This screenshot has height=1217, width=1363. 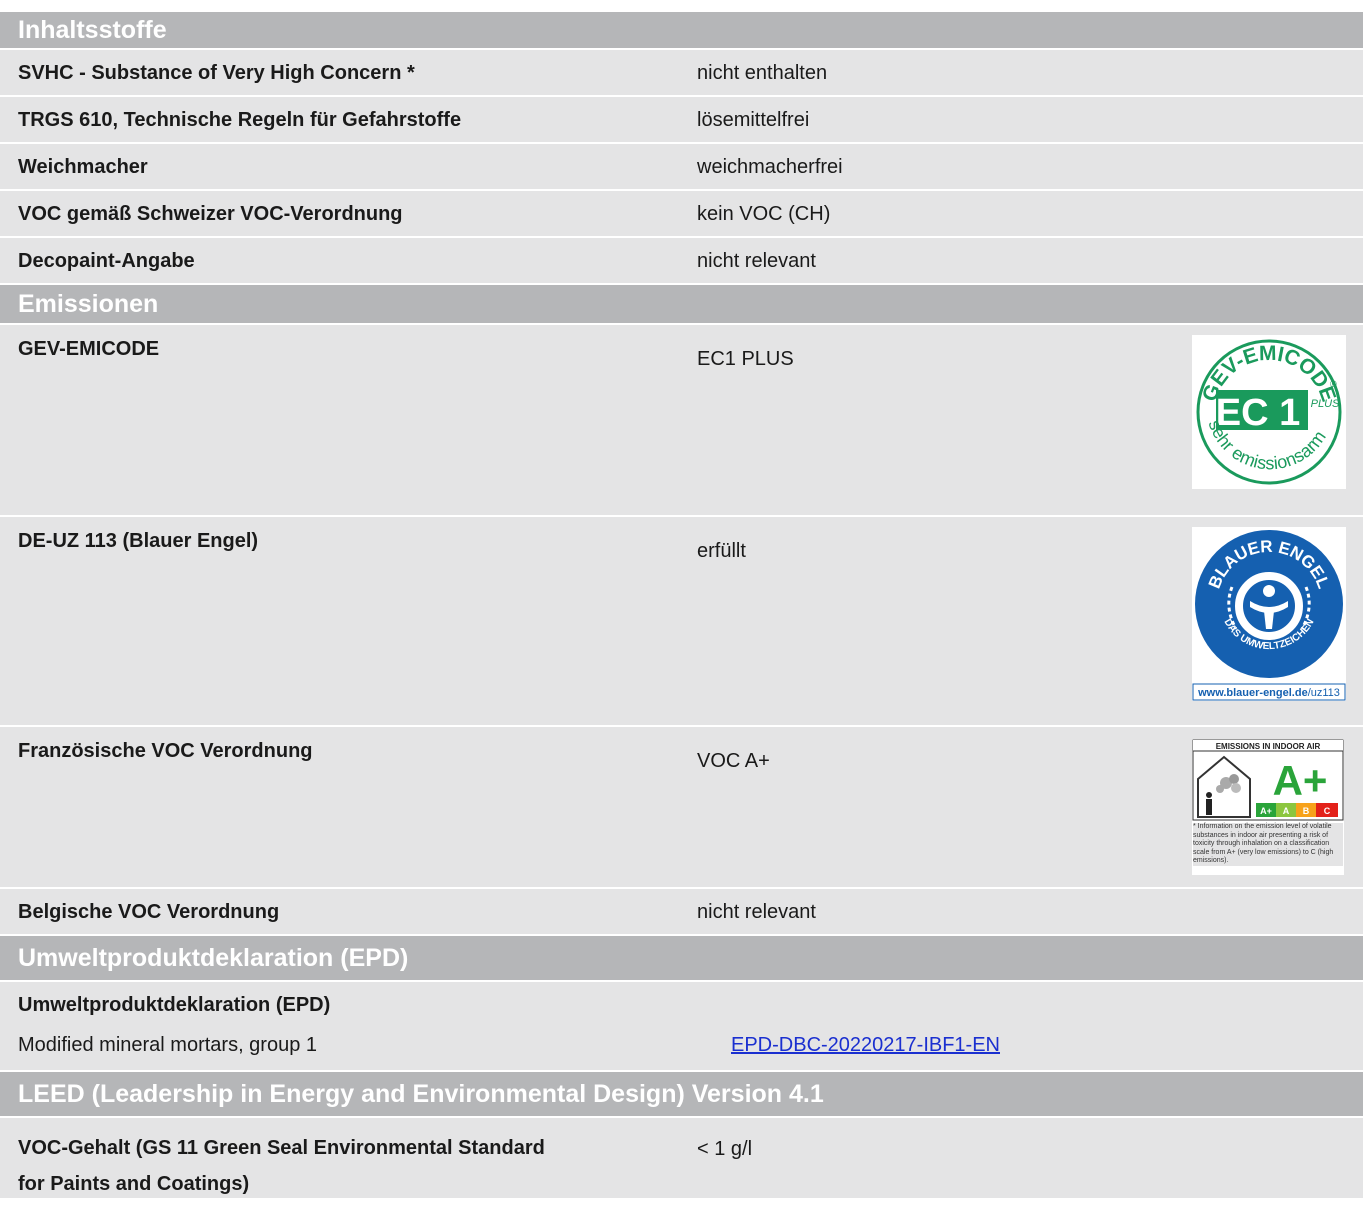 What do you see at coordinates (764, 214) in the screenshot?
I see `row-value: kein VOC (CH)` at bounding box center [764, 214].